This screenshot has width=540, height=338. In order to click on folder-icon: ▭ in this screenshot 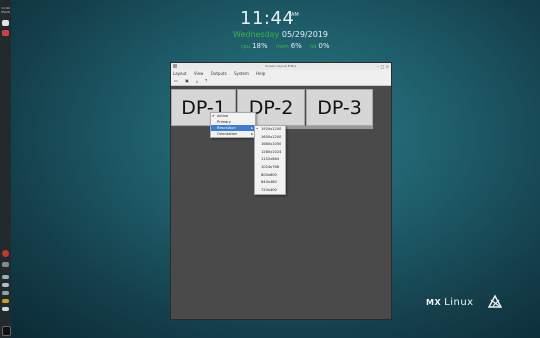, I will do `click(176, 80)`.